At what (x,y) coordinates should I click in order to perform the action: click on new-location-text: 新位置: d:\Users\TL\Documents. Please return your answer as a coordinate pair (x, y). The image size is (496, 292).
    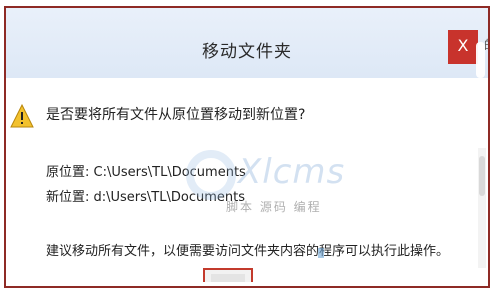
    Looking at the image, I should click on (145, 197).